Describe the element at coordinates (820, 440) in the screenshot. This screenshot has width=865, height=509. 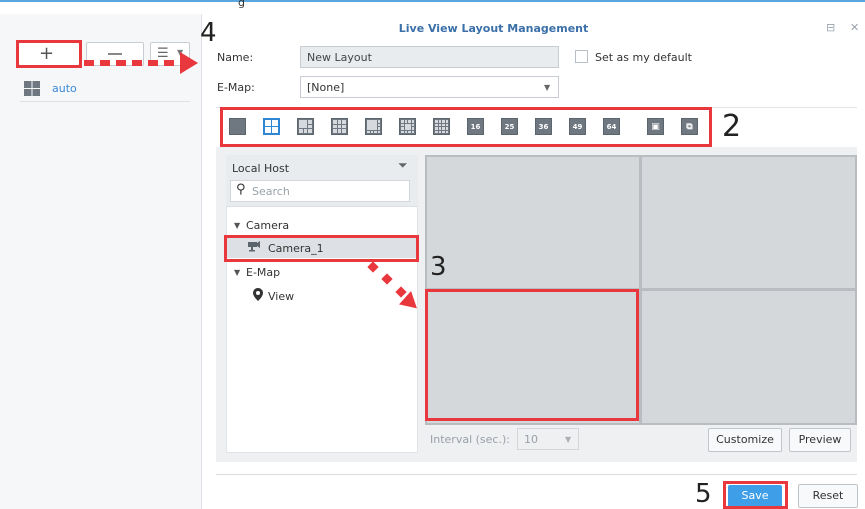
I see `preview-button: Preview` at that location.